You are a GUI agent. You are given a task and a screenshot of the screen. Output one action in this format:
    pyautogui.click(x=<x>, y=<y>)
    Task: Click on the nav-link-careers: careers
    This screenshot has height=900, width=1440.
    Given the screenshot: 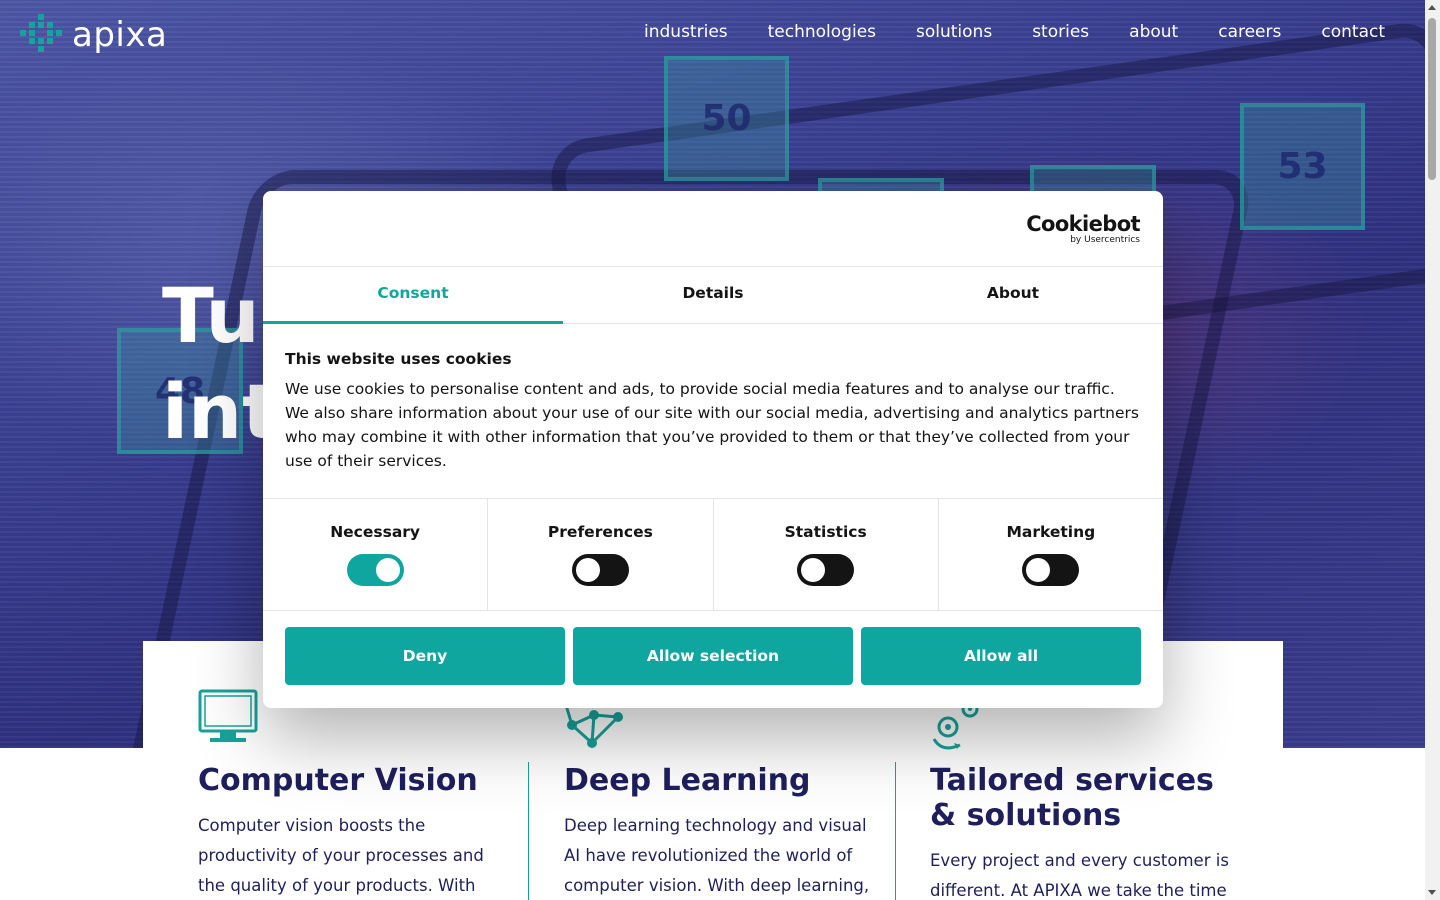 What is the action you would take?
    pyautogui.click(x=1249, y=32)
    